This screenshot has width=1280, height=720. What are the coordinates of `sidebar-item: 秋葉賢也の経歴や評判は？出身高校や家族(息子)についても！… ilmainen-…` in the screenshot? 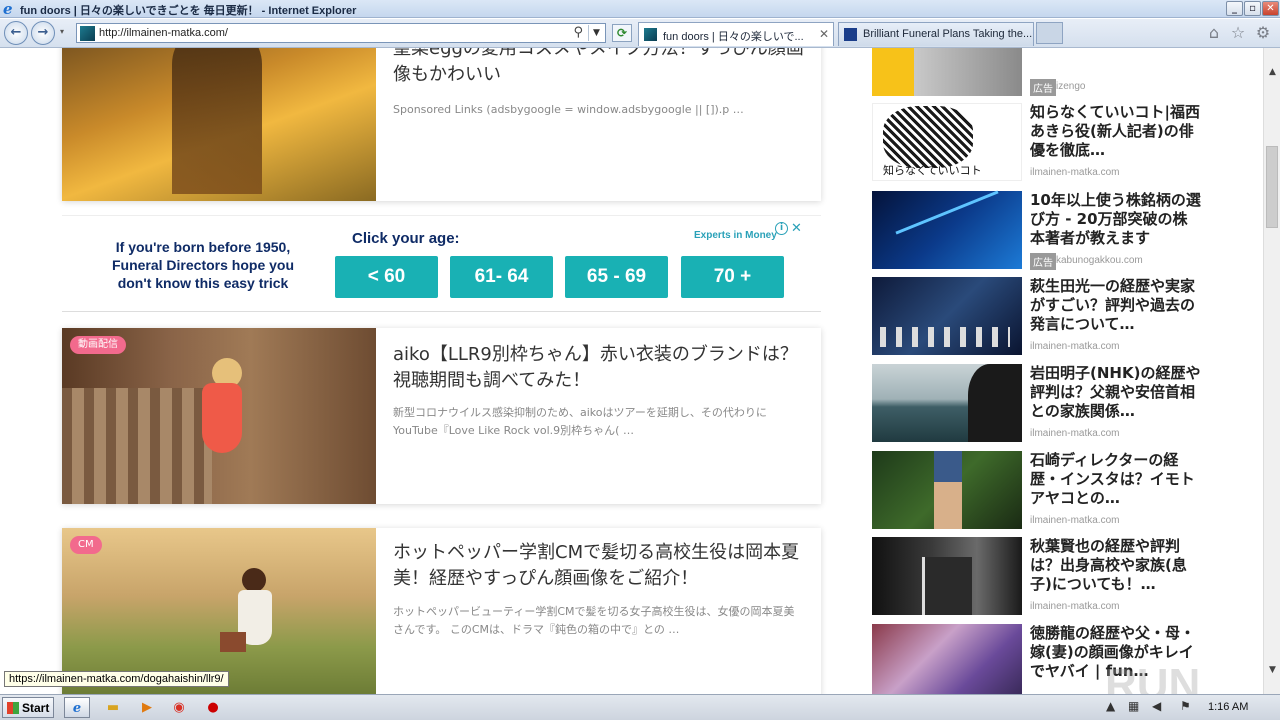 It's located at (1037, 577).